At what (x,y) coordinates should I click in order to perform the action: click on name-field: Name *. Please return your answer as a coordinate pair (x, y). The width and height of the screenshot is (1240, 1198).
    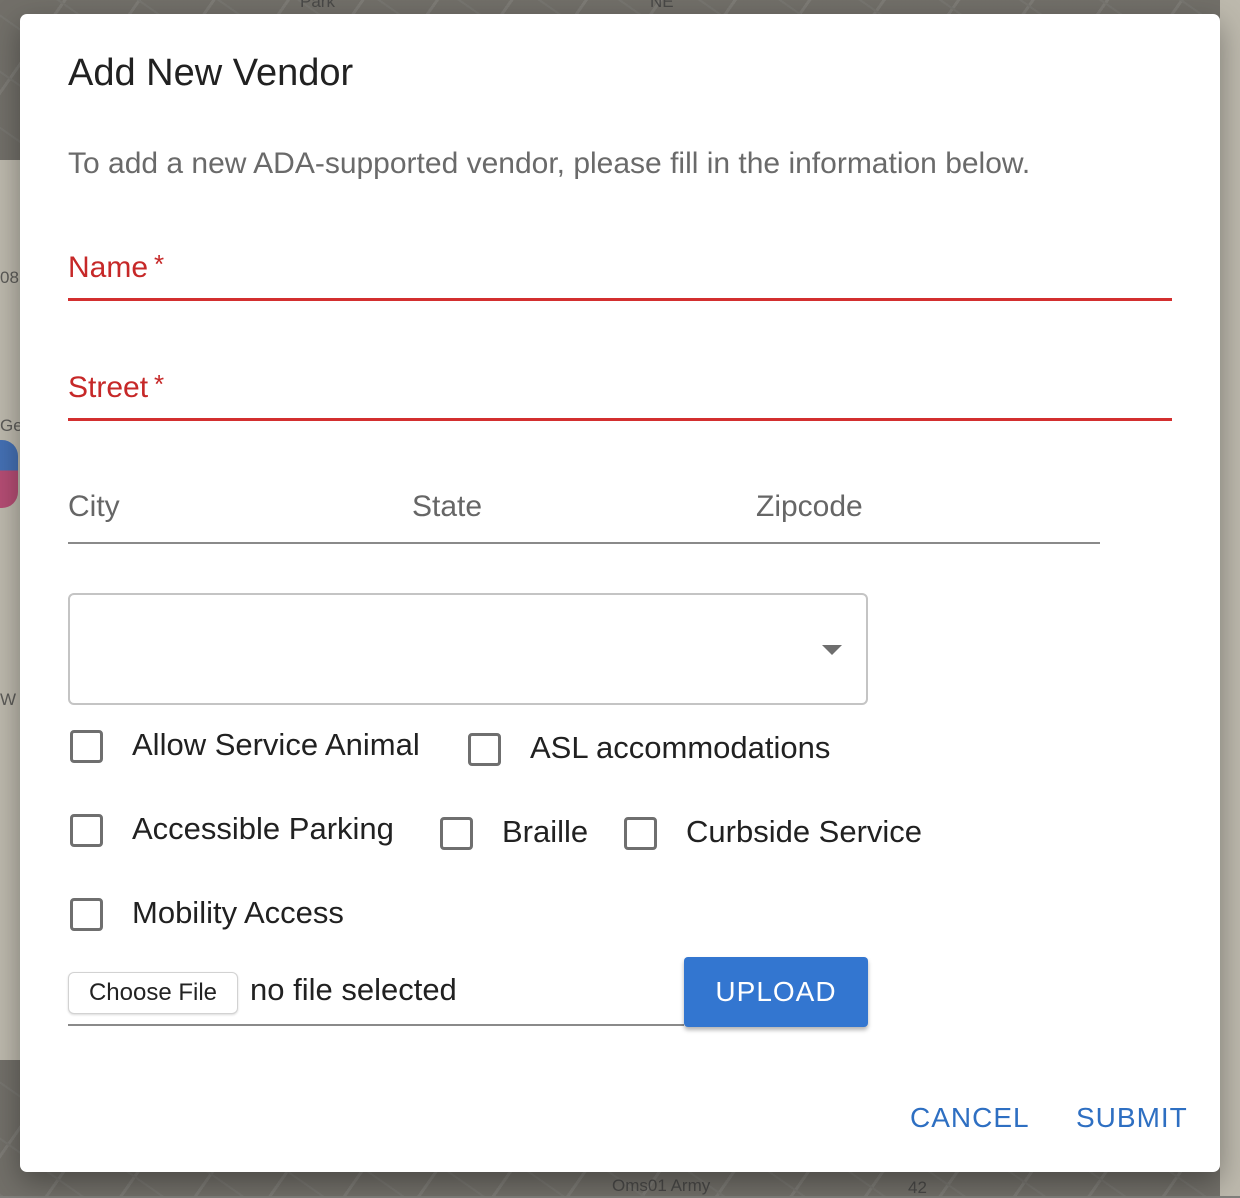
    Looking at the image, I should click on (620, 275).